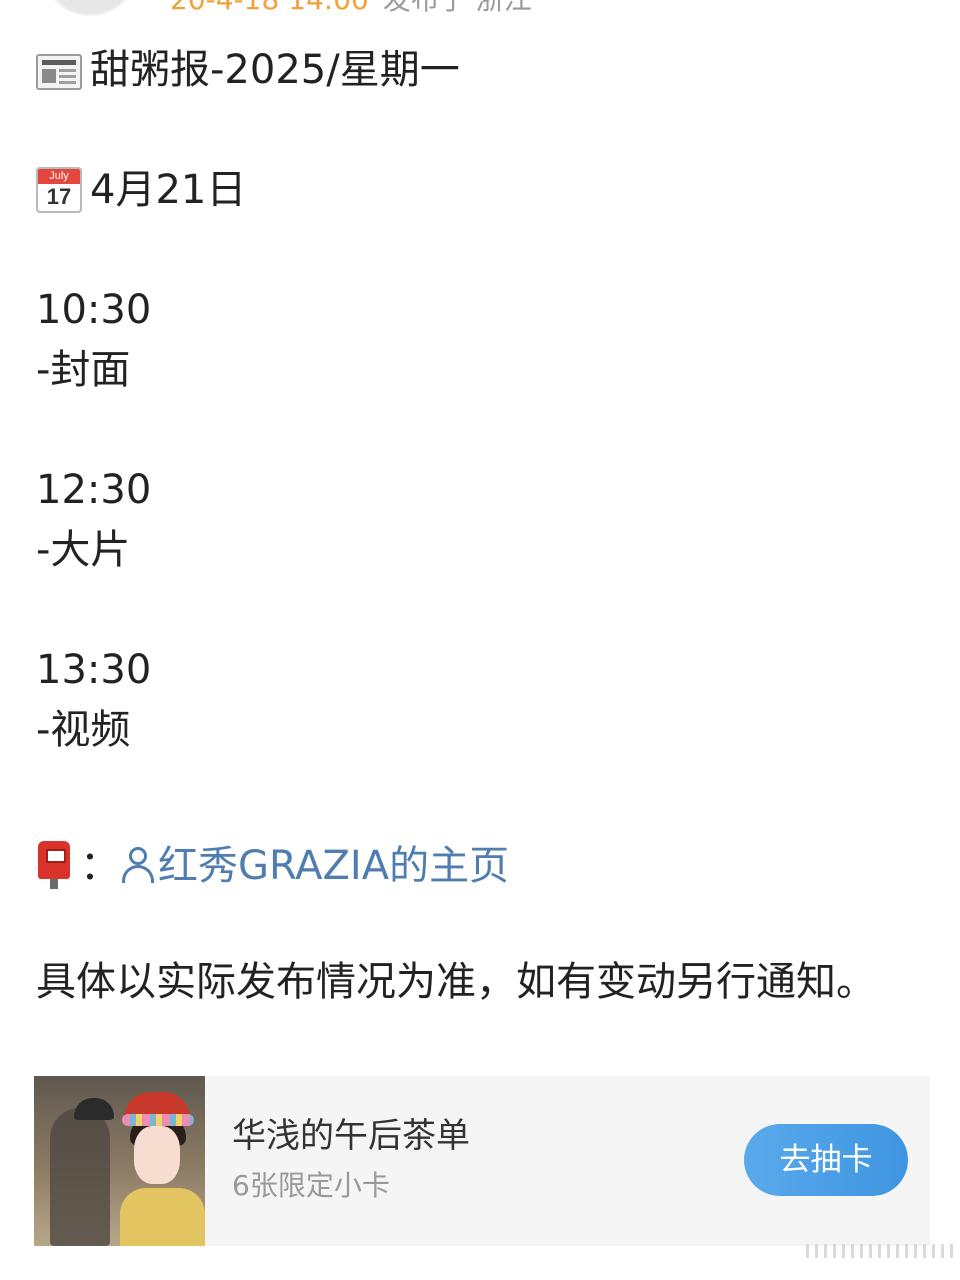 The image size is (960, 1280). What do you see at coordinates (83, 730) in the screenshot?
I see `schedule-label: -视频` at bounding box center [83, 730].